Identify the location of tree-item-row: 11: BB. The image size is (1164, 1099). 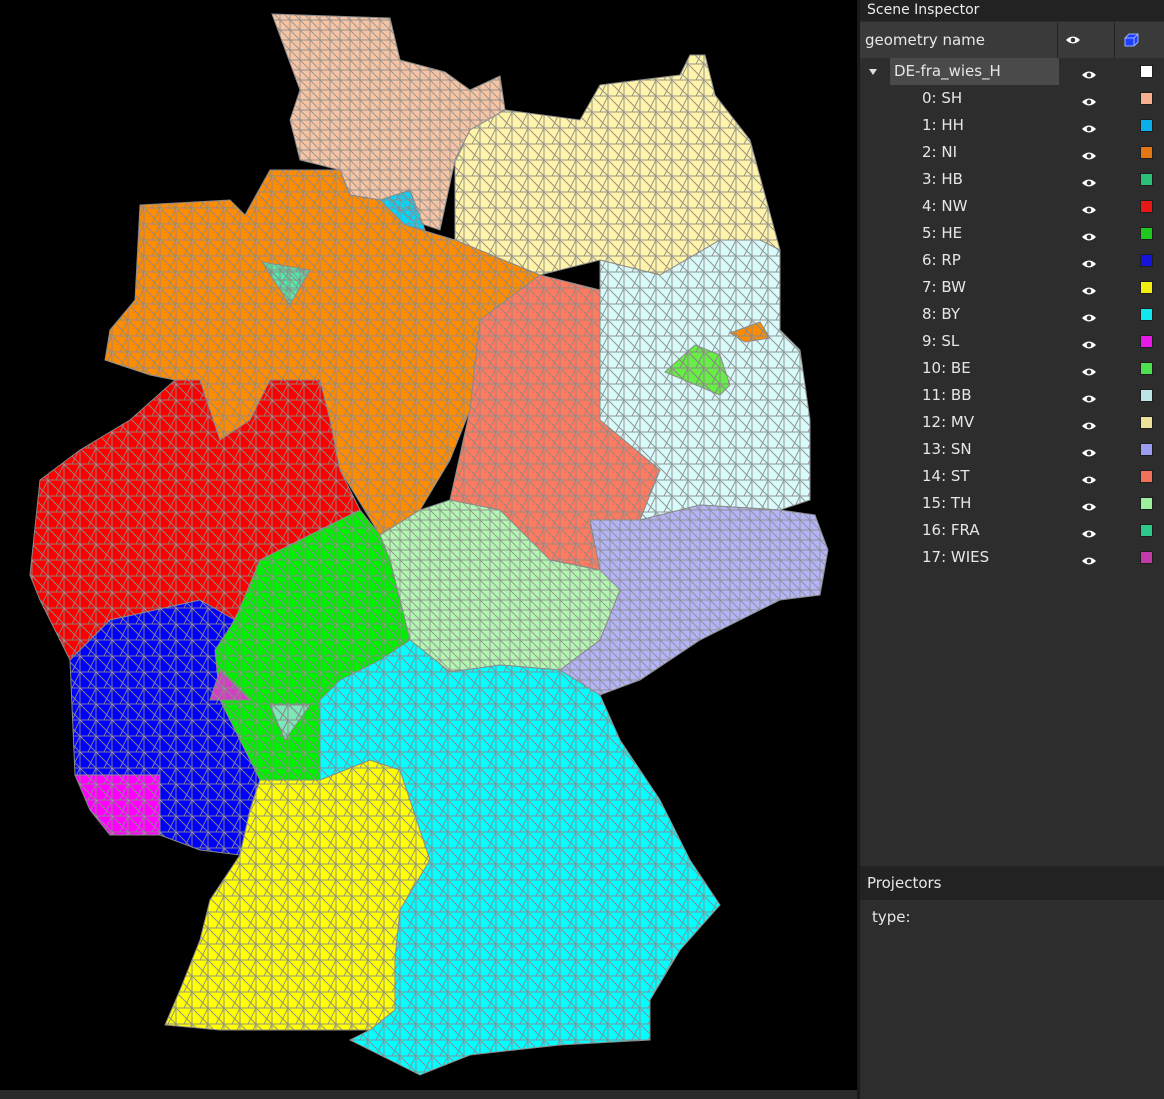
(1012, 395).